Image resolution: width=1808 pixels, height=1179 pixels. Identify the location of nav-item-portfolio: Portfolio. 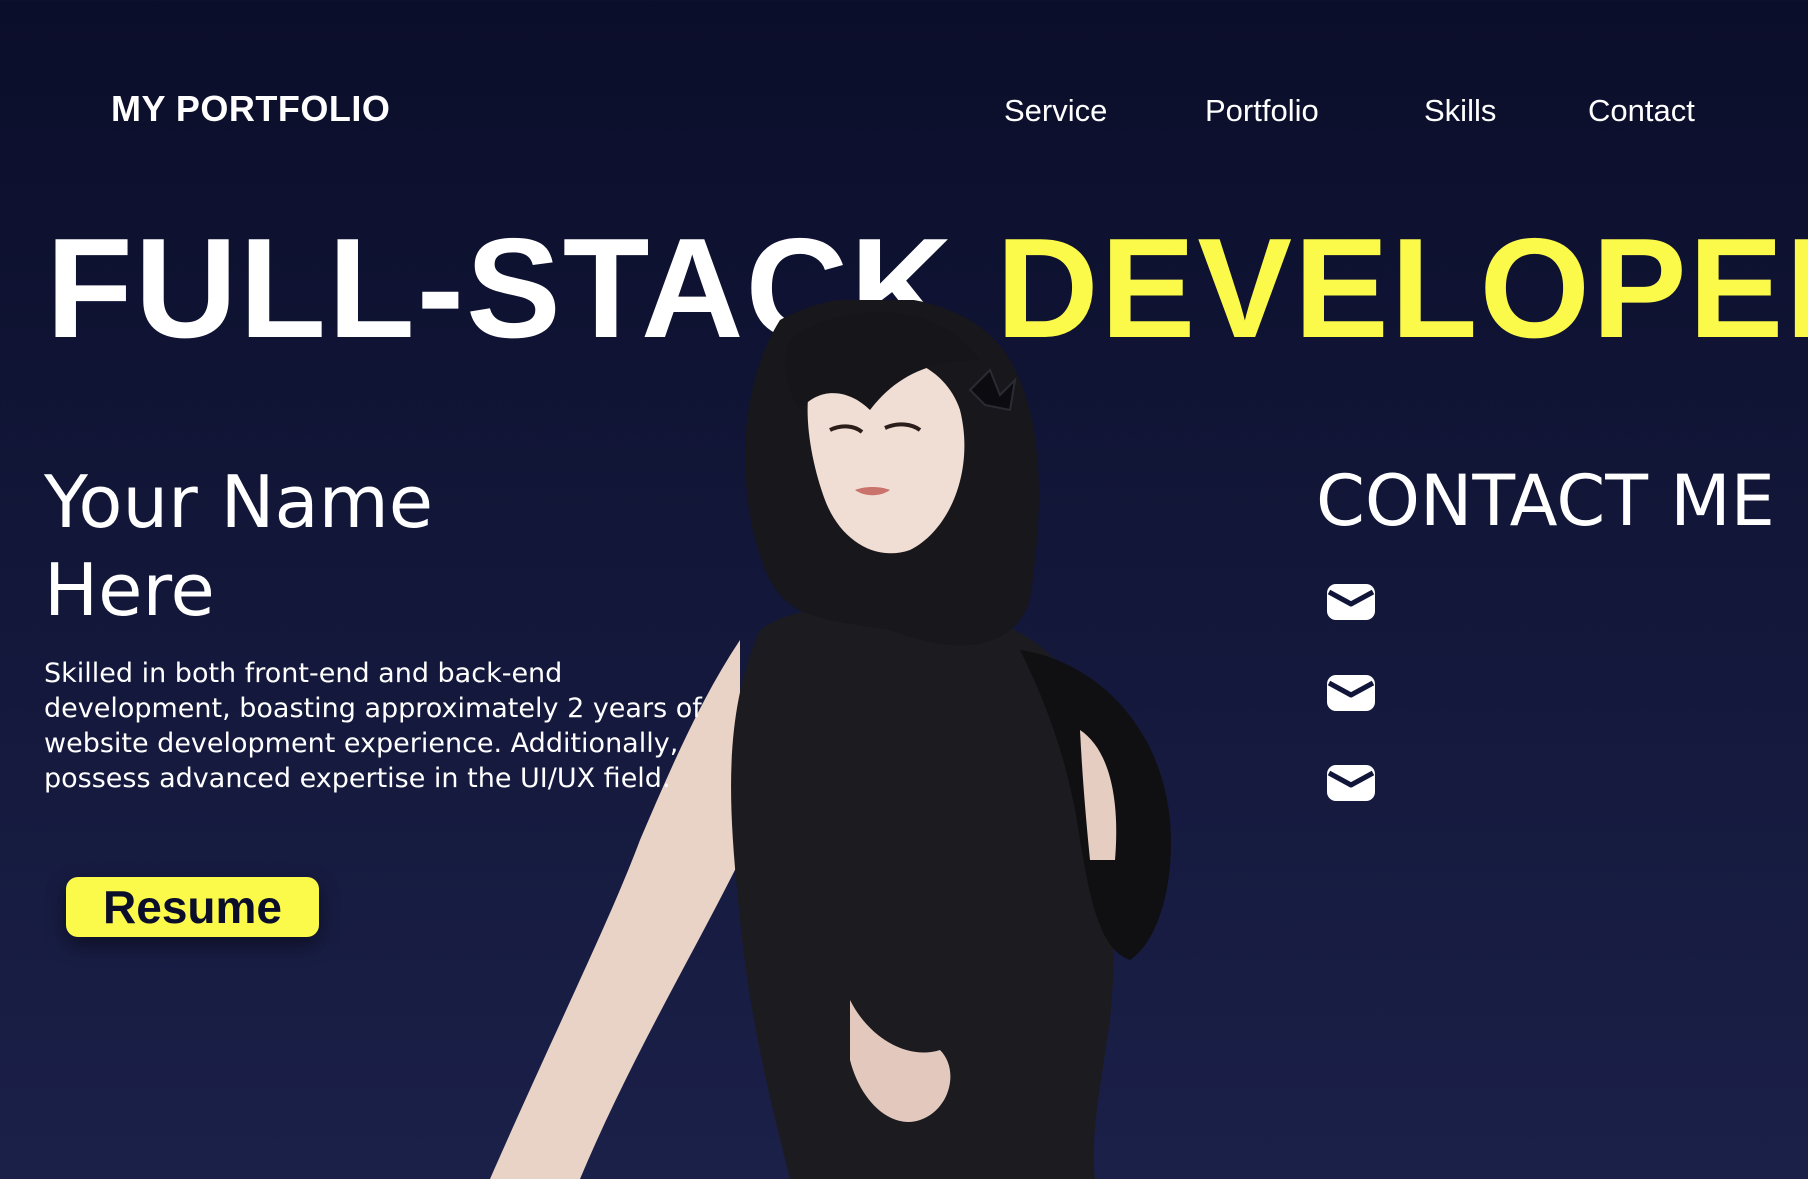
(1262, 111).